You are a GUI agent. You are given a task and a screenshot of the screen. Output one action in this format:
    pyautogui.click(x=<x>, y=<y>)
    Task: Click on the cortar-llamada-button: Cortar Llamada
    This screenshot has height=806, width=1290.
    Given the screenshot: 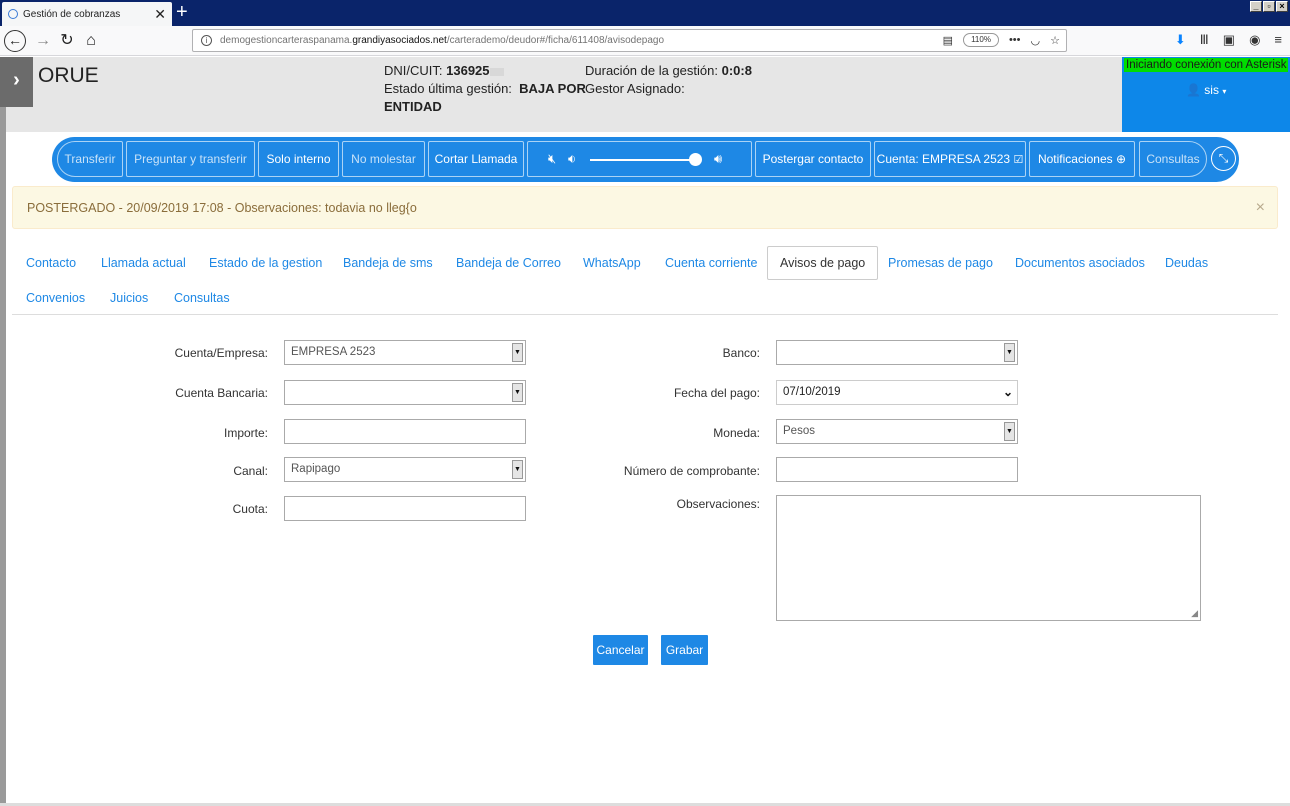 What is the action you would take?
    pyautogui.click(x=476, y=159)
    